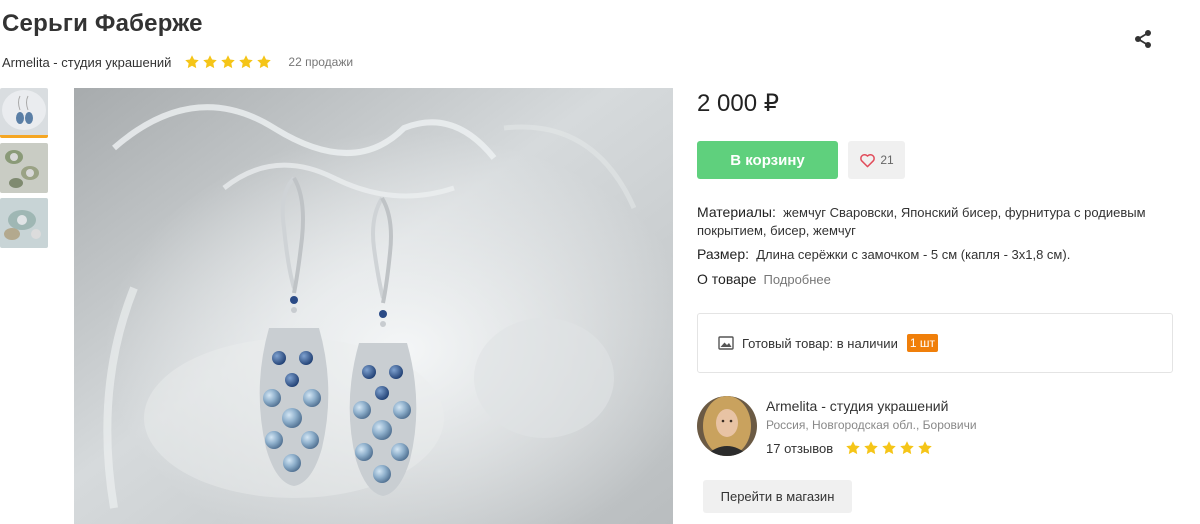  What do you see at coordinates (799, 448) in the screenshot?
I see `reviews-count: 17 отзывов` at bounding box center [799, 448].